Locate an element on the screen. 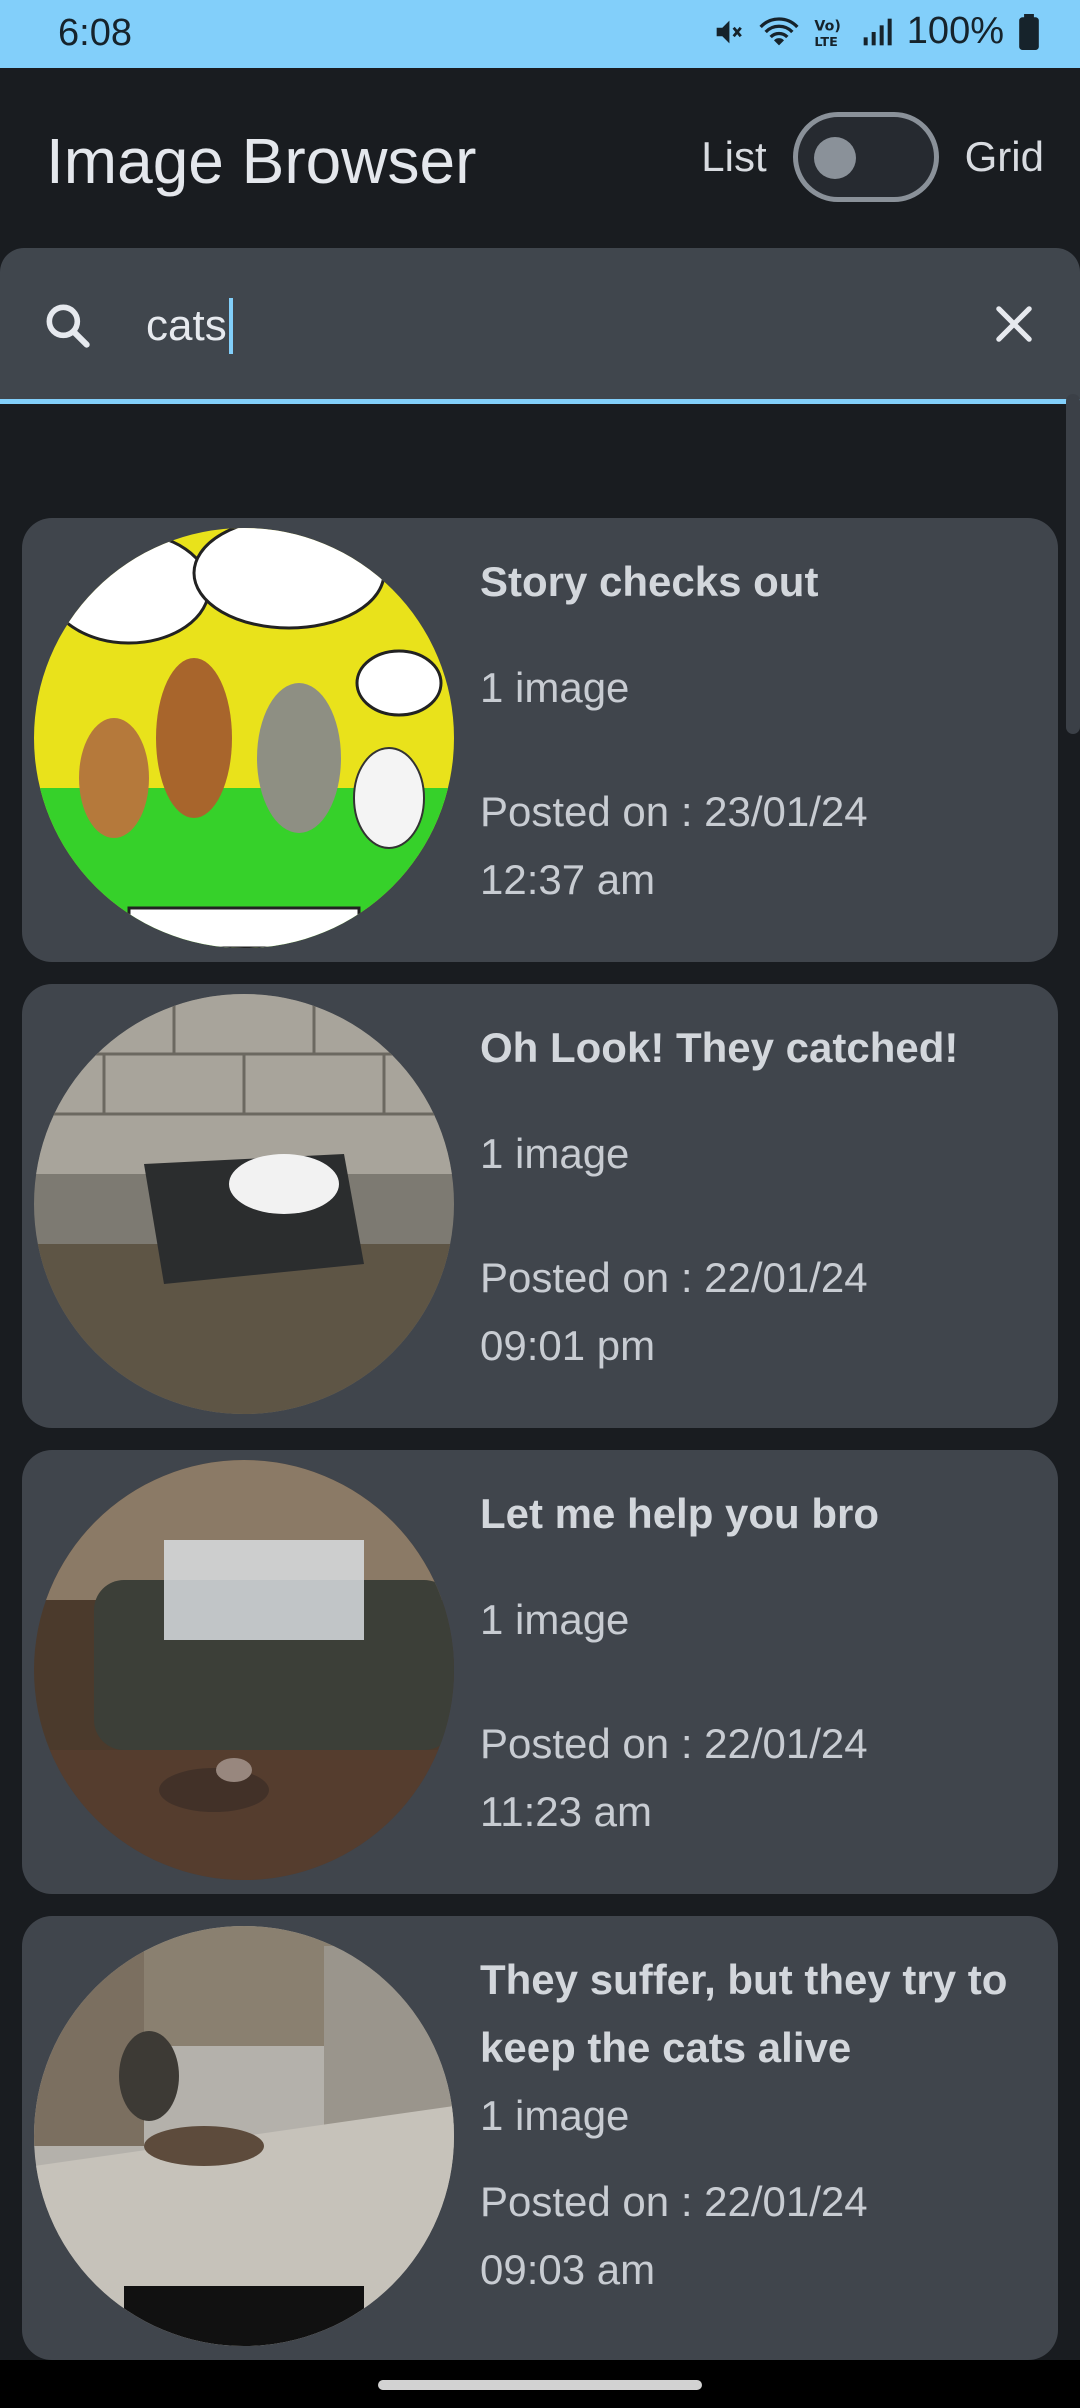 The image size is (1080, 2408). cartoon-image-icon is located at coordinates (244, 738).